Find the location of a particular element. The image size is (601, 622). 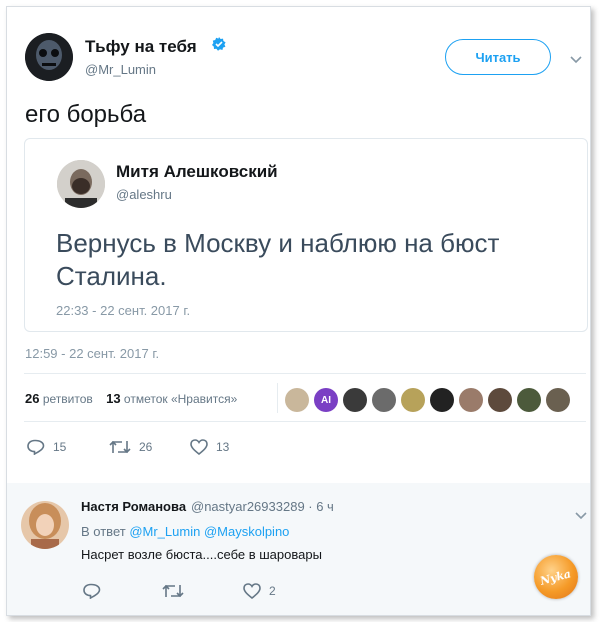

like-count: 2 is located at coordinates (272, 591).